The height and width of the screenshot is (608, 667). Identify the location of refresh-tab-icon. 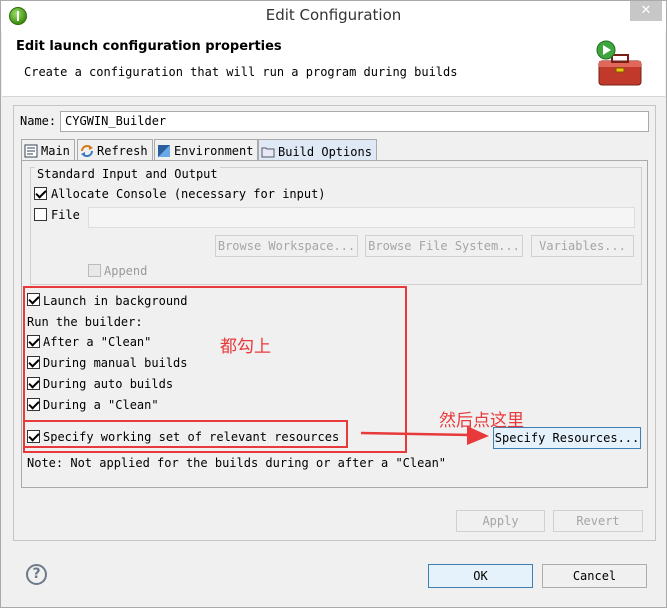
(87, 151).